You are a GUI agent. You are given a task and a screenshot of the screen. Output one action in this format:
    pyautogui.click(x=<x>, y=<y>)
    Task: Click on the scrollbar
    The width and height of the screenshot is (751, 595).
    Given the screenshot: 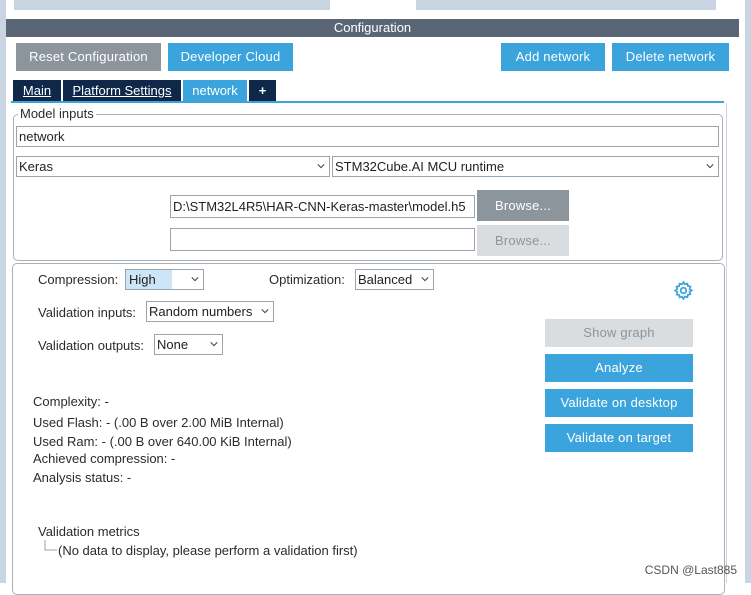 What is the action you would take?
    pyautogui.click(x=726, y=343)
    